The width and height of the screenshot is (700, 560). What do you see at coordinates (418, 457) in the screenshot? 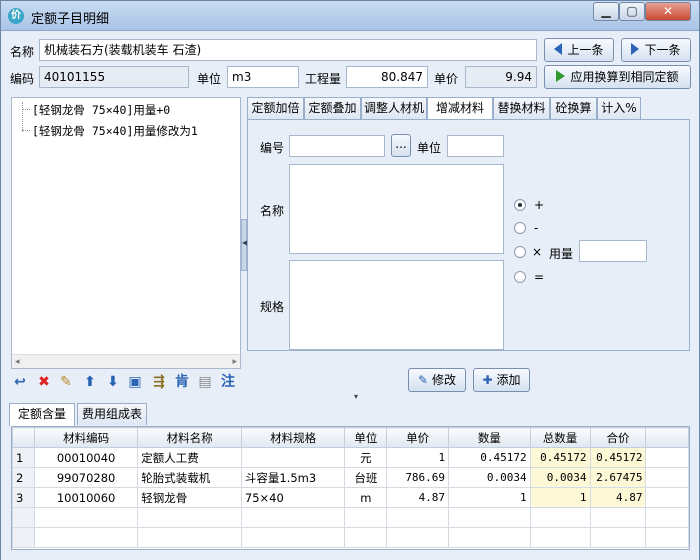
I see `table-cell-price: 1` at bounding box center [418, 457].